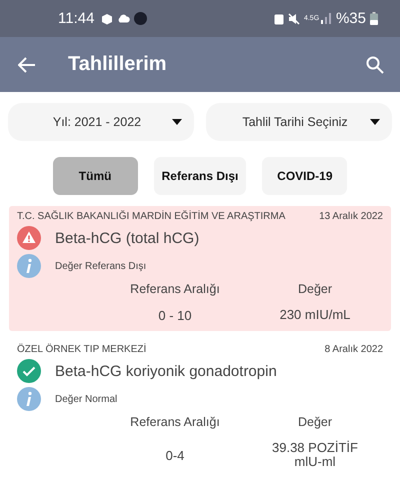 The image size is (400, 494). Describe the element at coordinates (353, 349) in the screenshot. I see `result-date: 8 Aralık 2022` at that location.